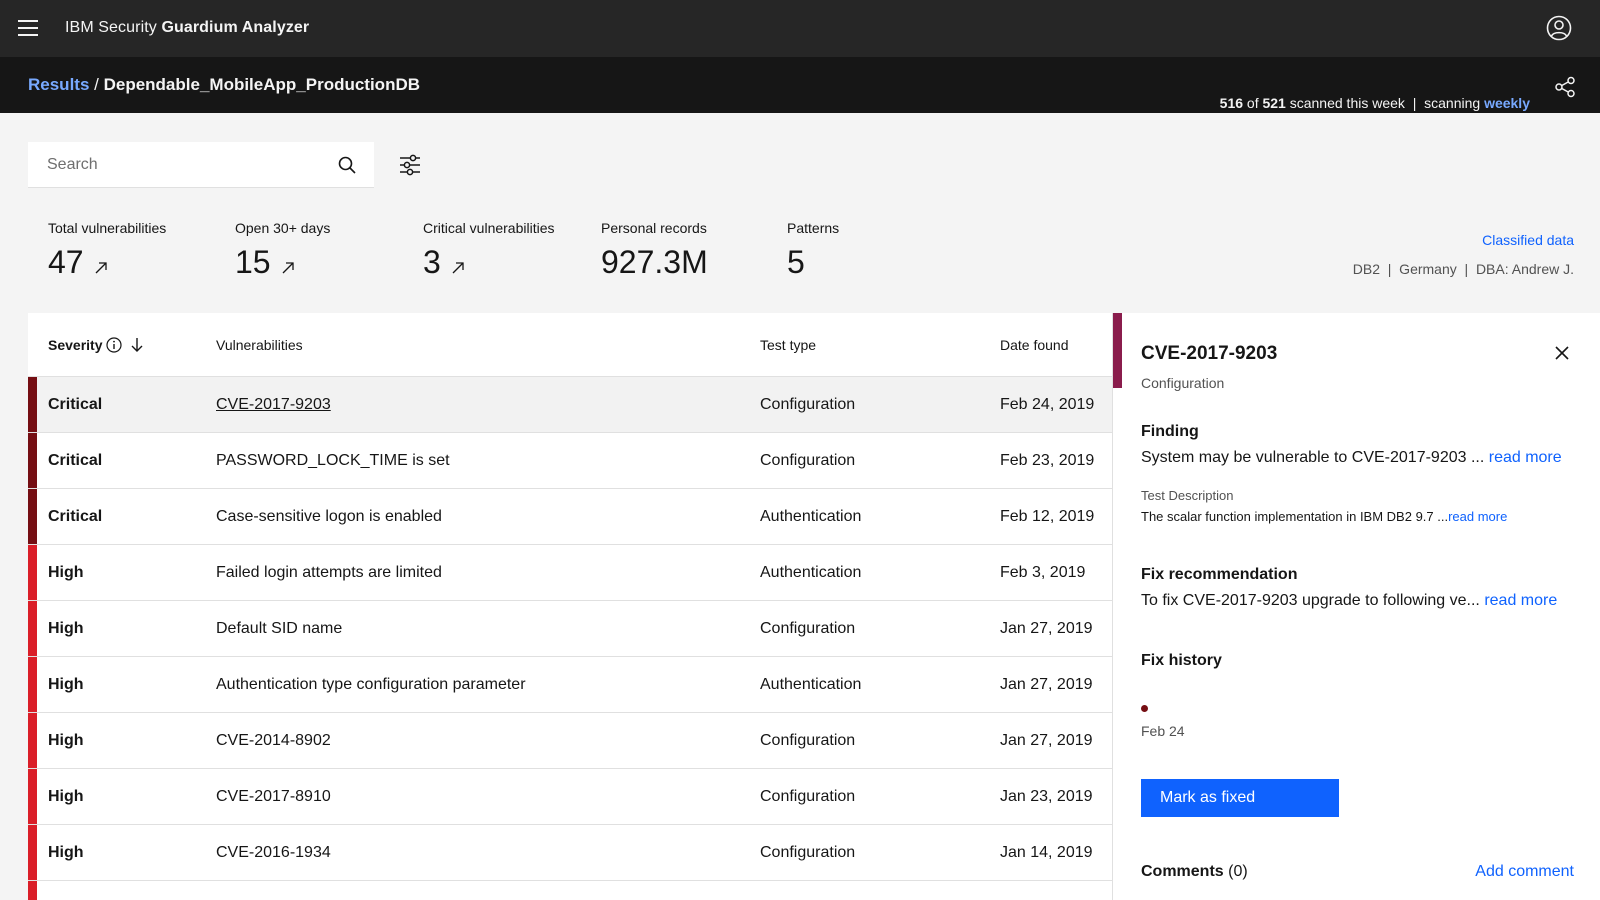 Image resolution: width=1600 pixels, height=900 pixels. What do you see at coordinates (329, 572) in the screenshot?
I see `vulnerability-cell: Failed login attempts are limited` at bounding box center [329, 572].